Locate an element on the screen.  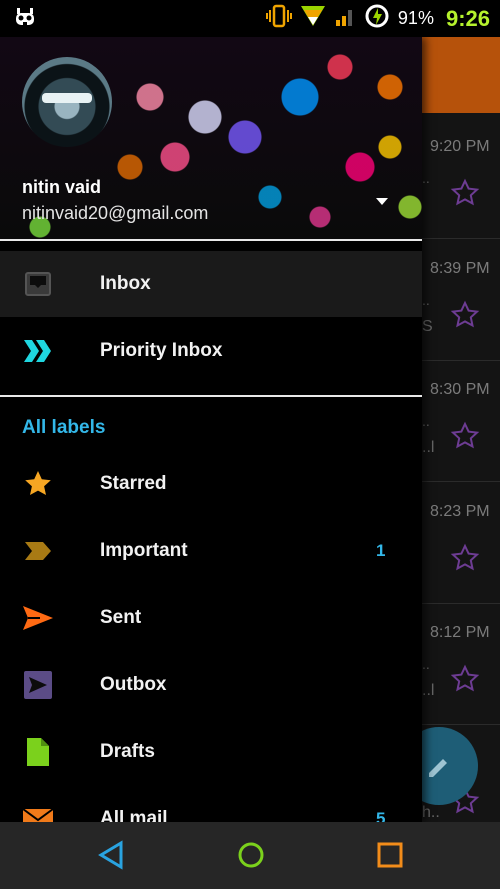
important-icon is located at coordinates (38, 551).